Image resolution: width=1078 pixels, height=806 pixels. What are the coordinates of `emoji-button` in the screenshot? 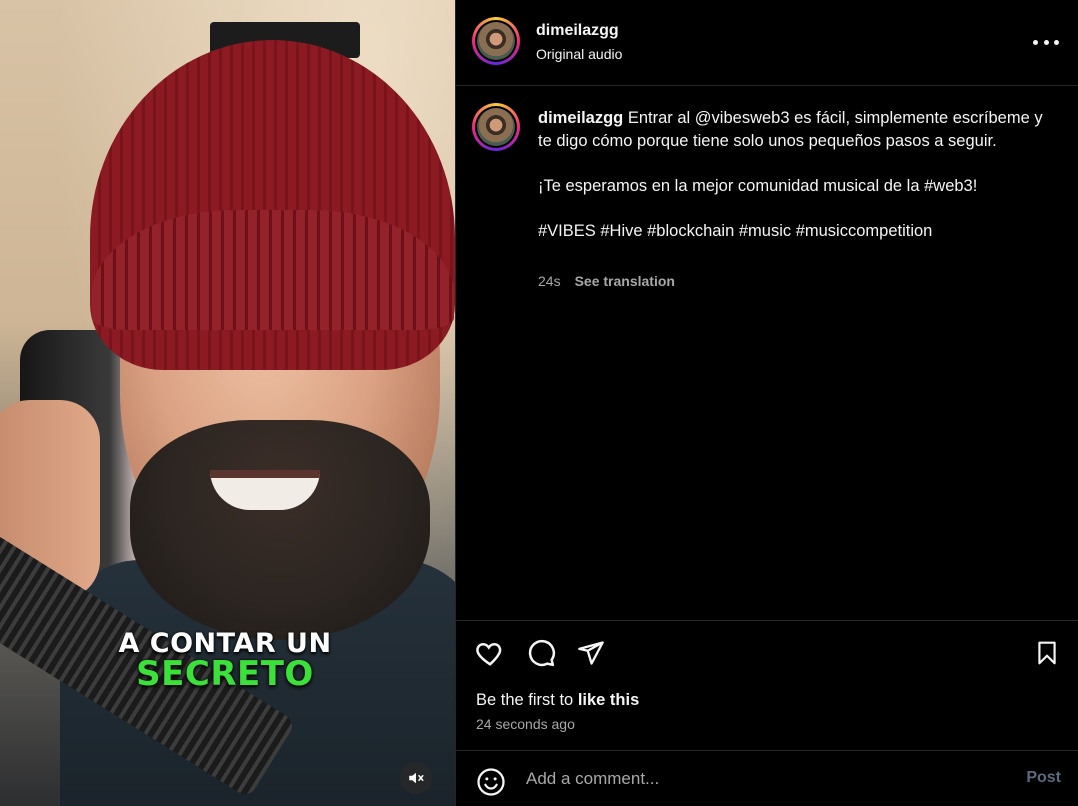 It's located at (491, 782).